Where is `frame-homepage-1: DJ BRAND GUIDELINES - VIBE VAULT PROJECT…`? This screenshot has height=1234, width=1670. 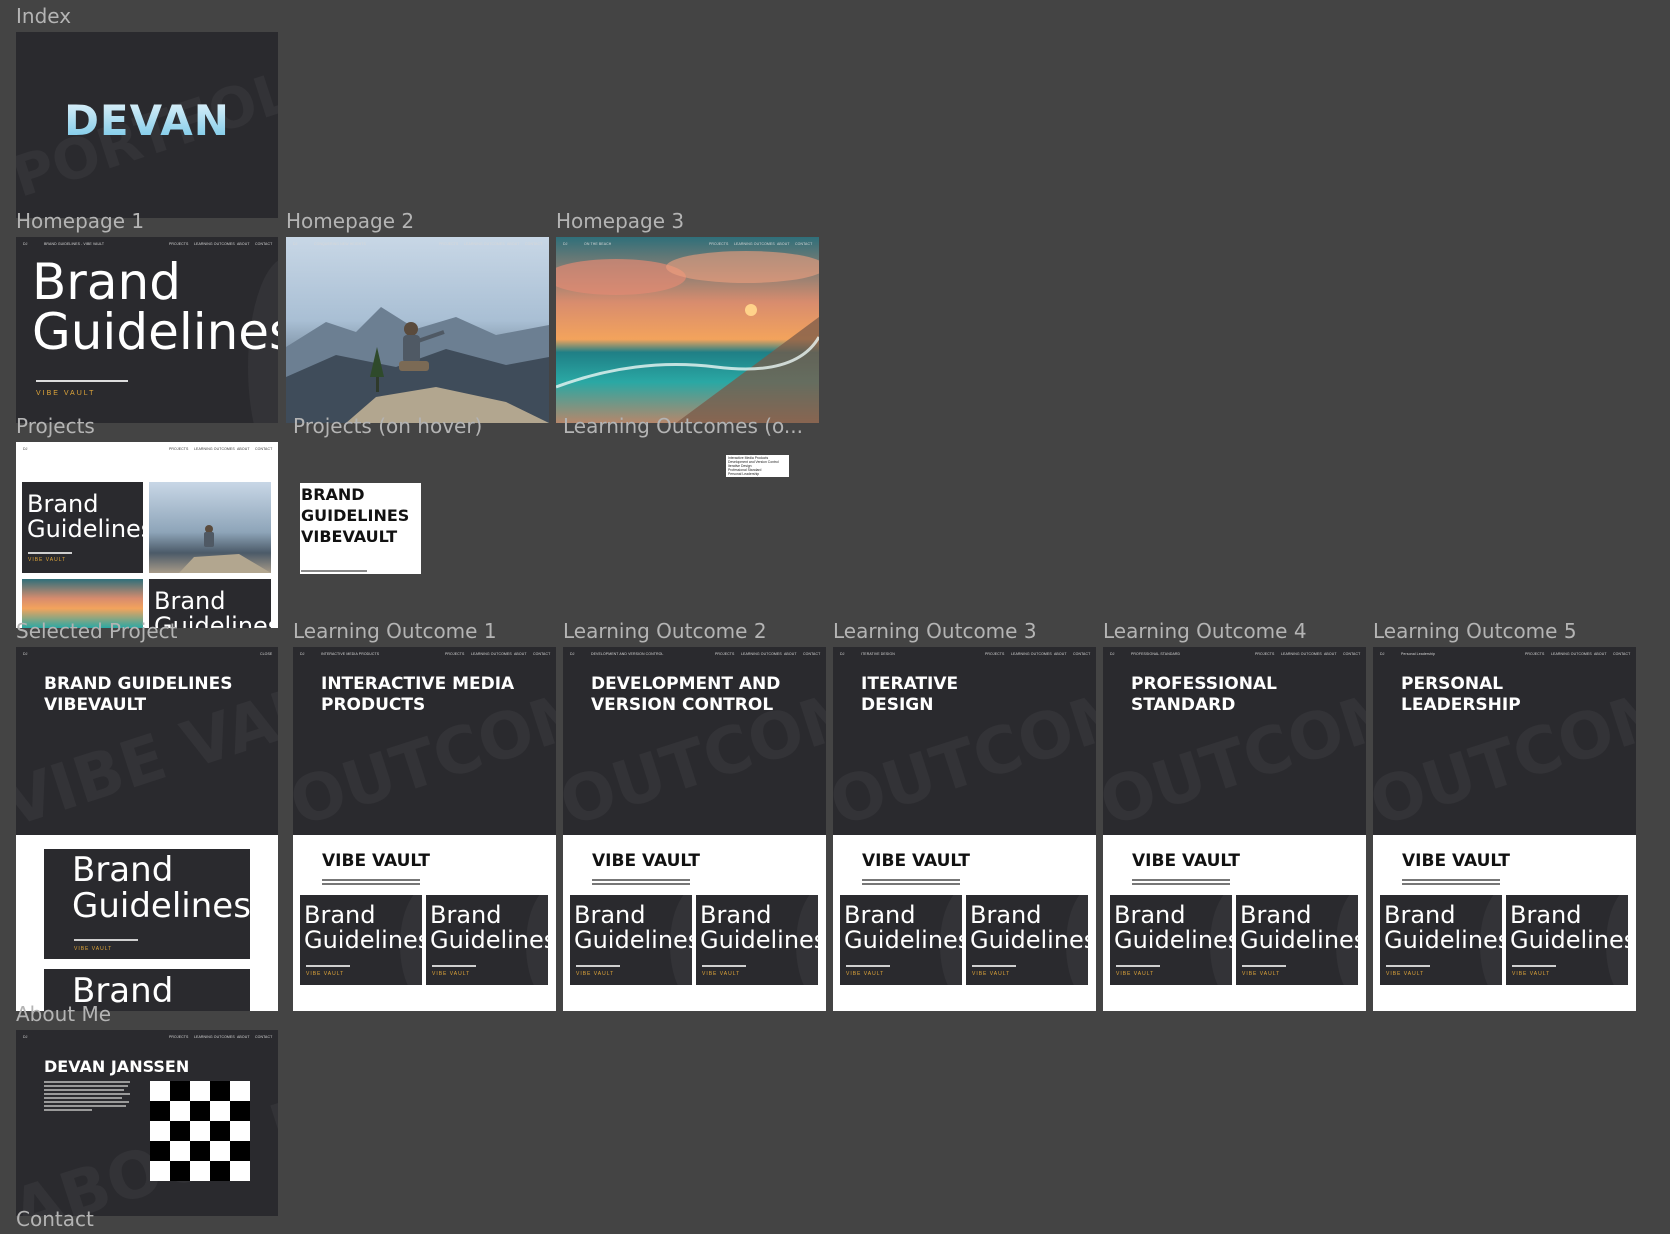
frame-homepage-1: DJ BRAND GUIDELINES - VIBE VAULT PROJECT… is located at coordinates (147, 330).